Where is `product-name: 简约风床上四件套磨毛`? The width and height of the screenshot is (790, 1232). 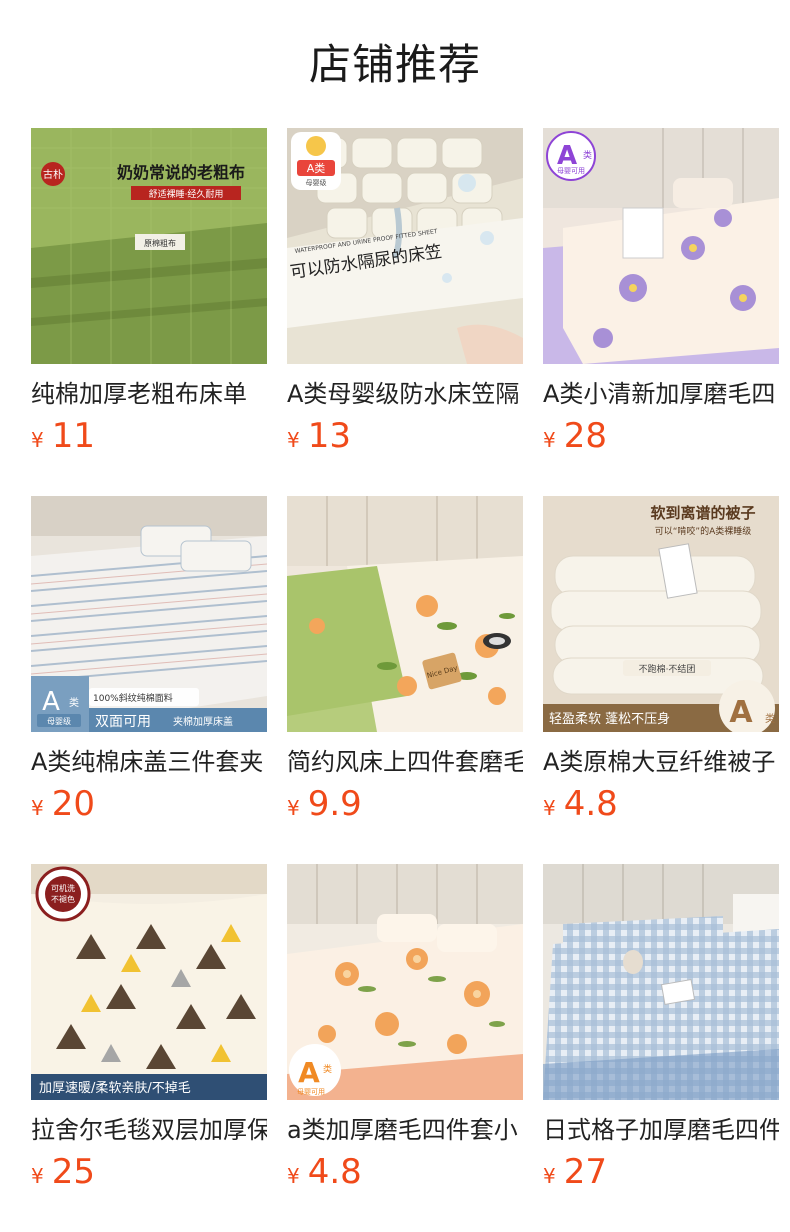
product-name: 简约风床上四件套磨毛 is located at coordinates (405, 762).